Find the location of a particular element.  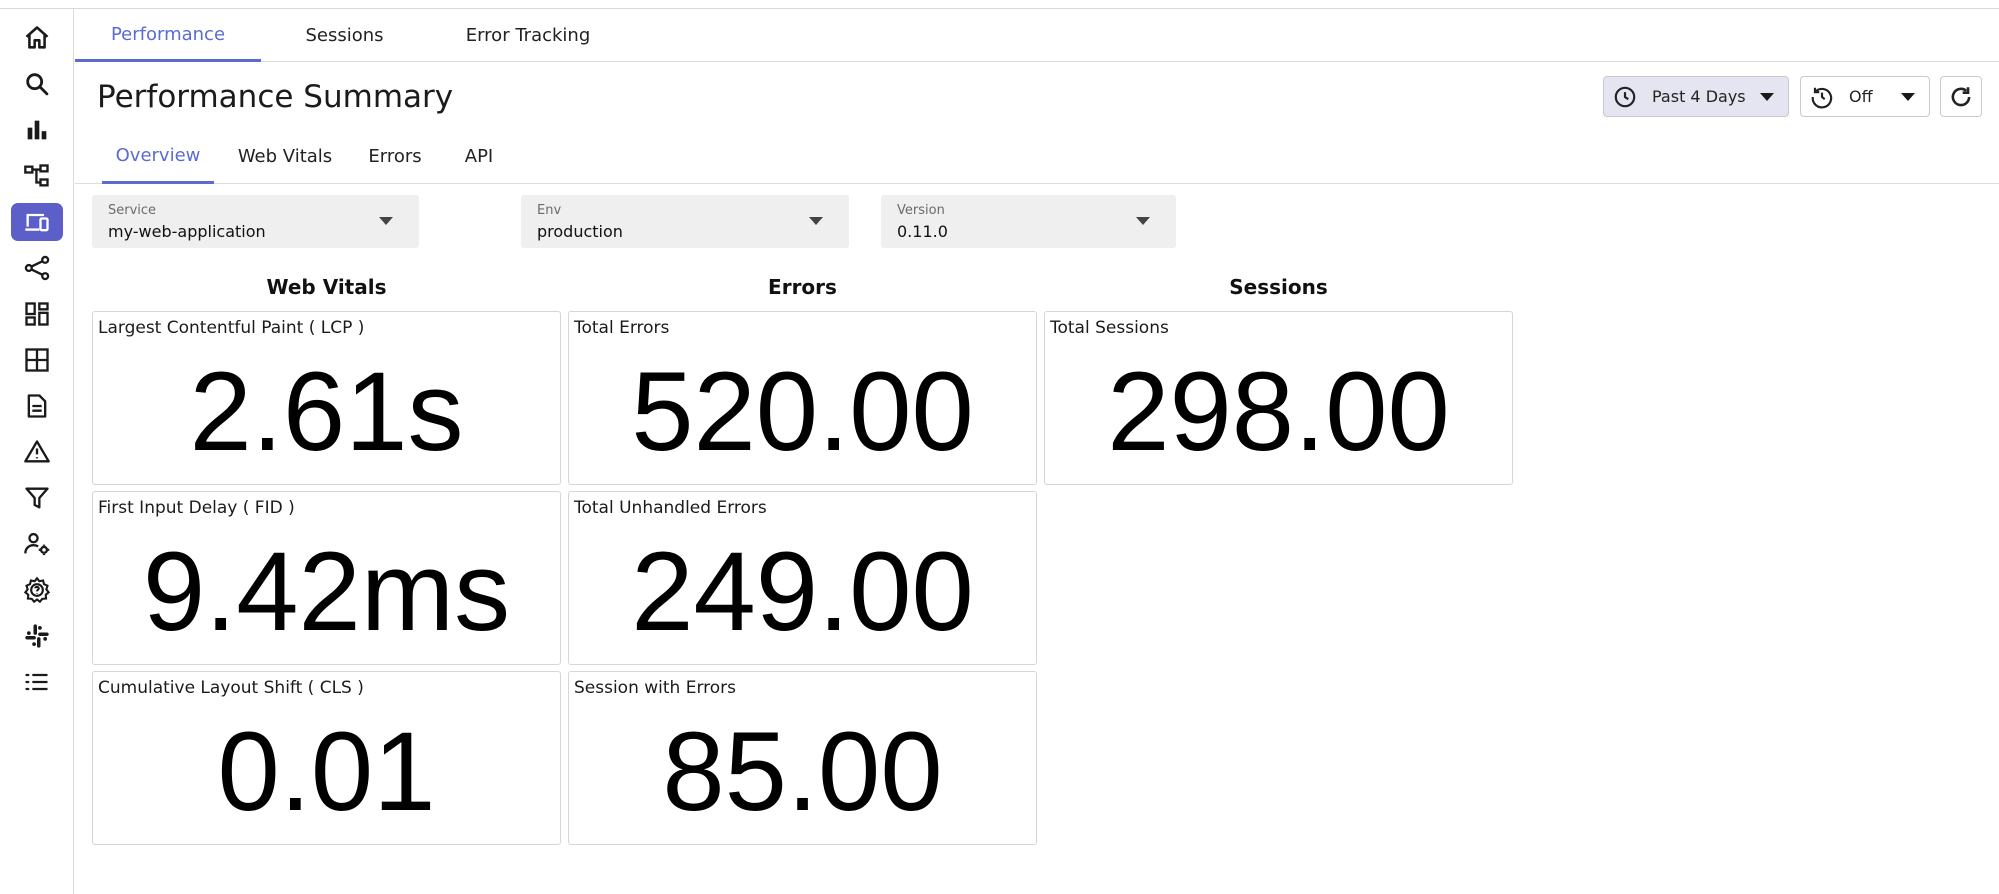

alert-icon is located at coordinates (37, 452).